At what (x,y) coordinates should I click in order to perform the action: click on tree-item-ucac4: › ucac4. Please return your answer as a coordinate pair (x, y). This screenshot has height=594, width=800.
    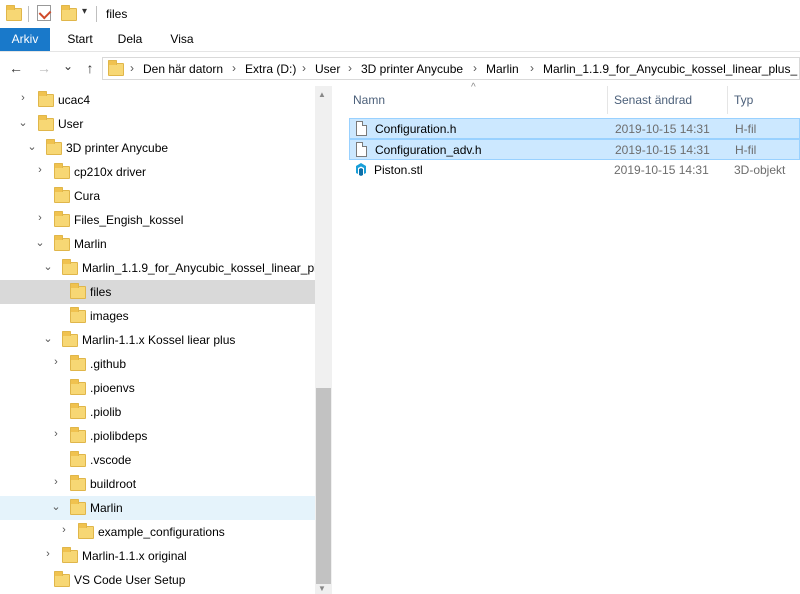
    Looking at the image, I should click on (157, 100).